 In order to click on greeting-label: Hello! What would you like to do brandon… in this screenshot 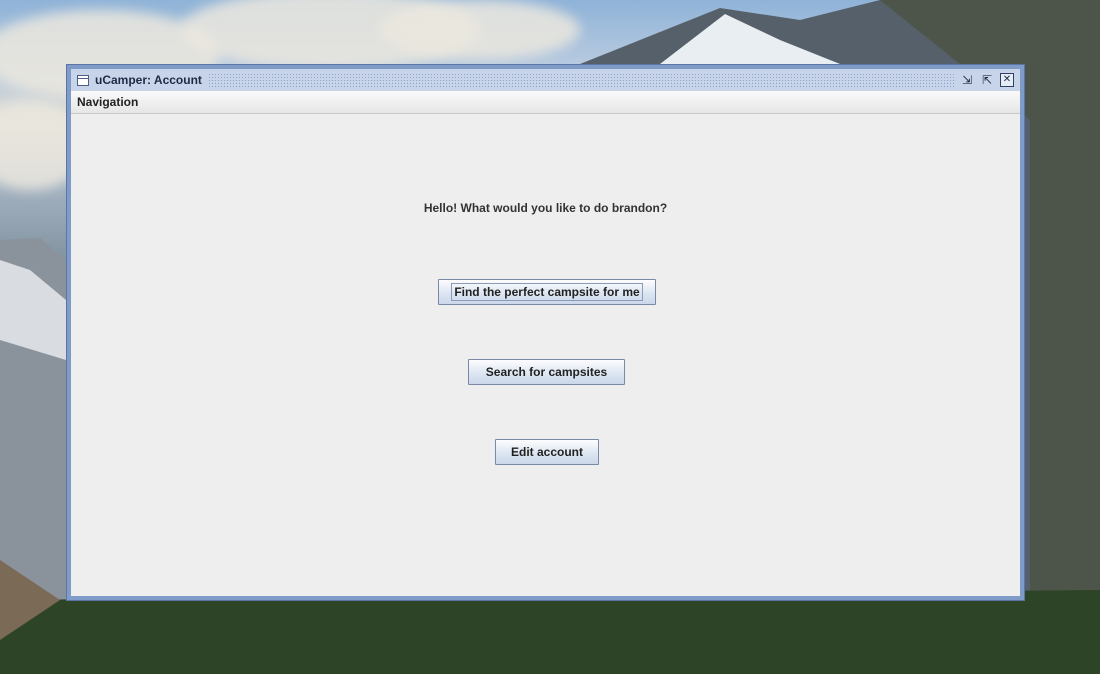, I will do `click(545, 208)`.